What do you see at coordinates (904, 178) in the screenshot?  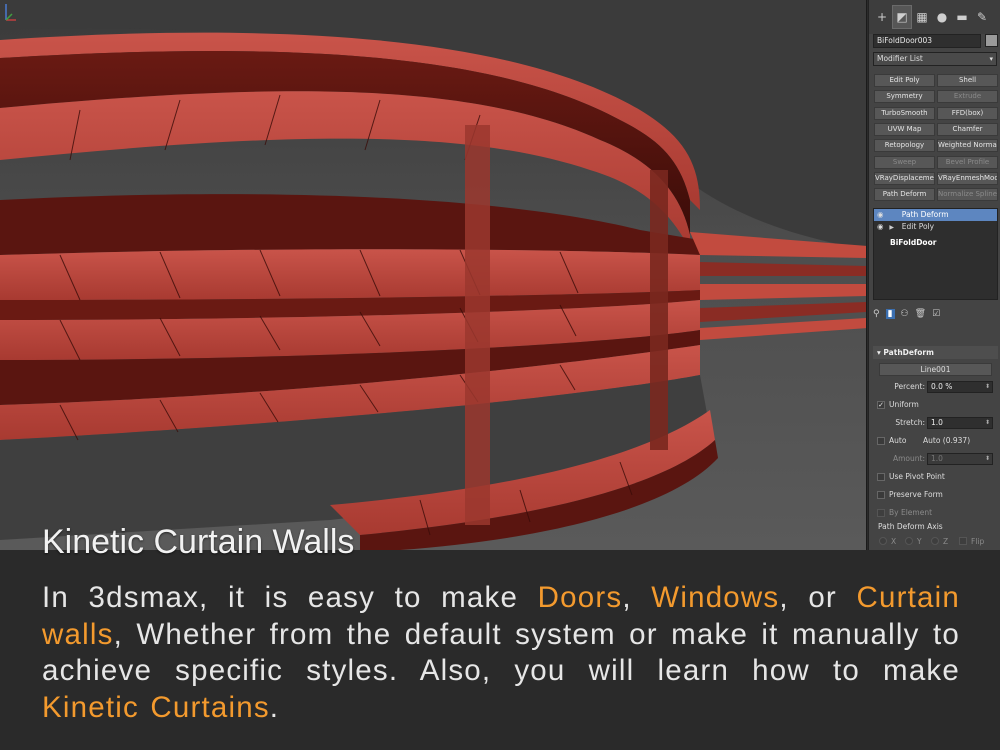 I see `modifier-button-vraydisplacemen: VRayDisplacemen` at bounding box center [904, 178].